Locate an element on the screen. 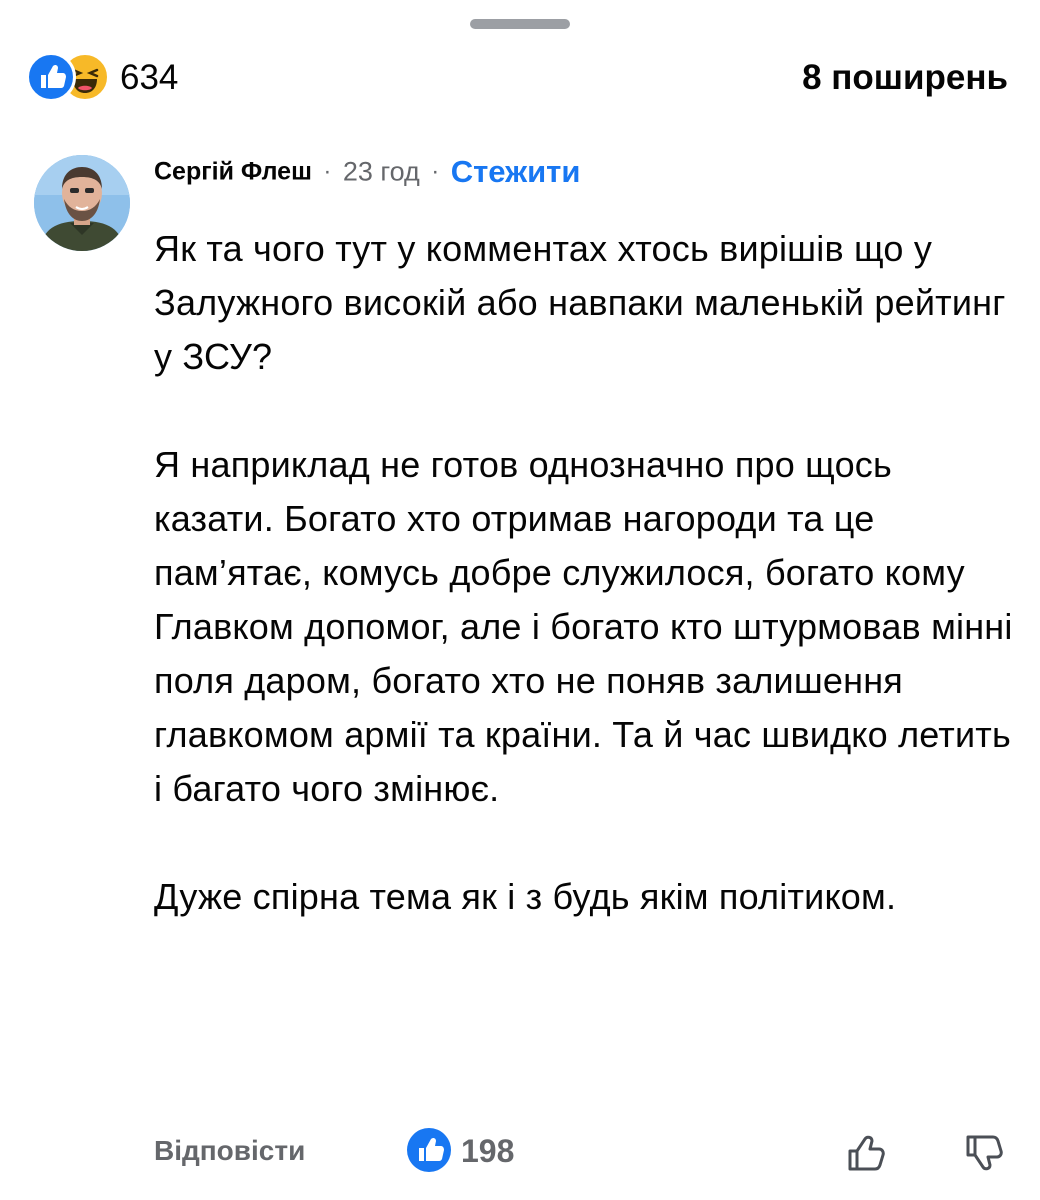 The height and width of the screenshot is (1200, 1040). follow-button: Стежити is located at coordinates (516, 171).